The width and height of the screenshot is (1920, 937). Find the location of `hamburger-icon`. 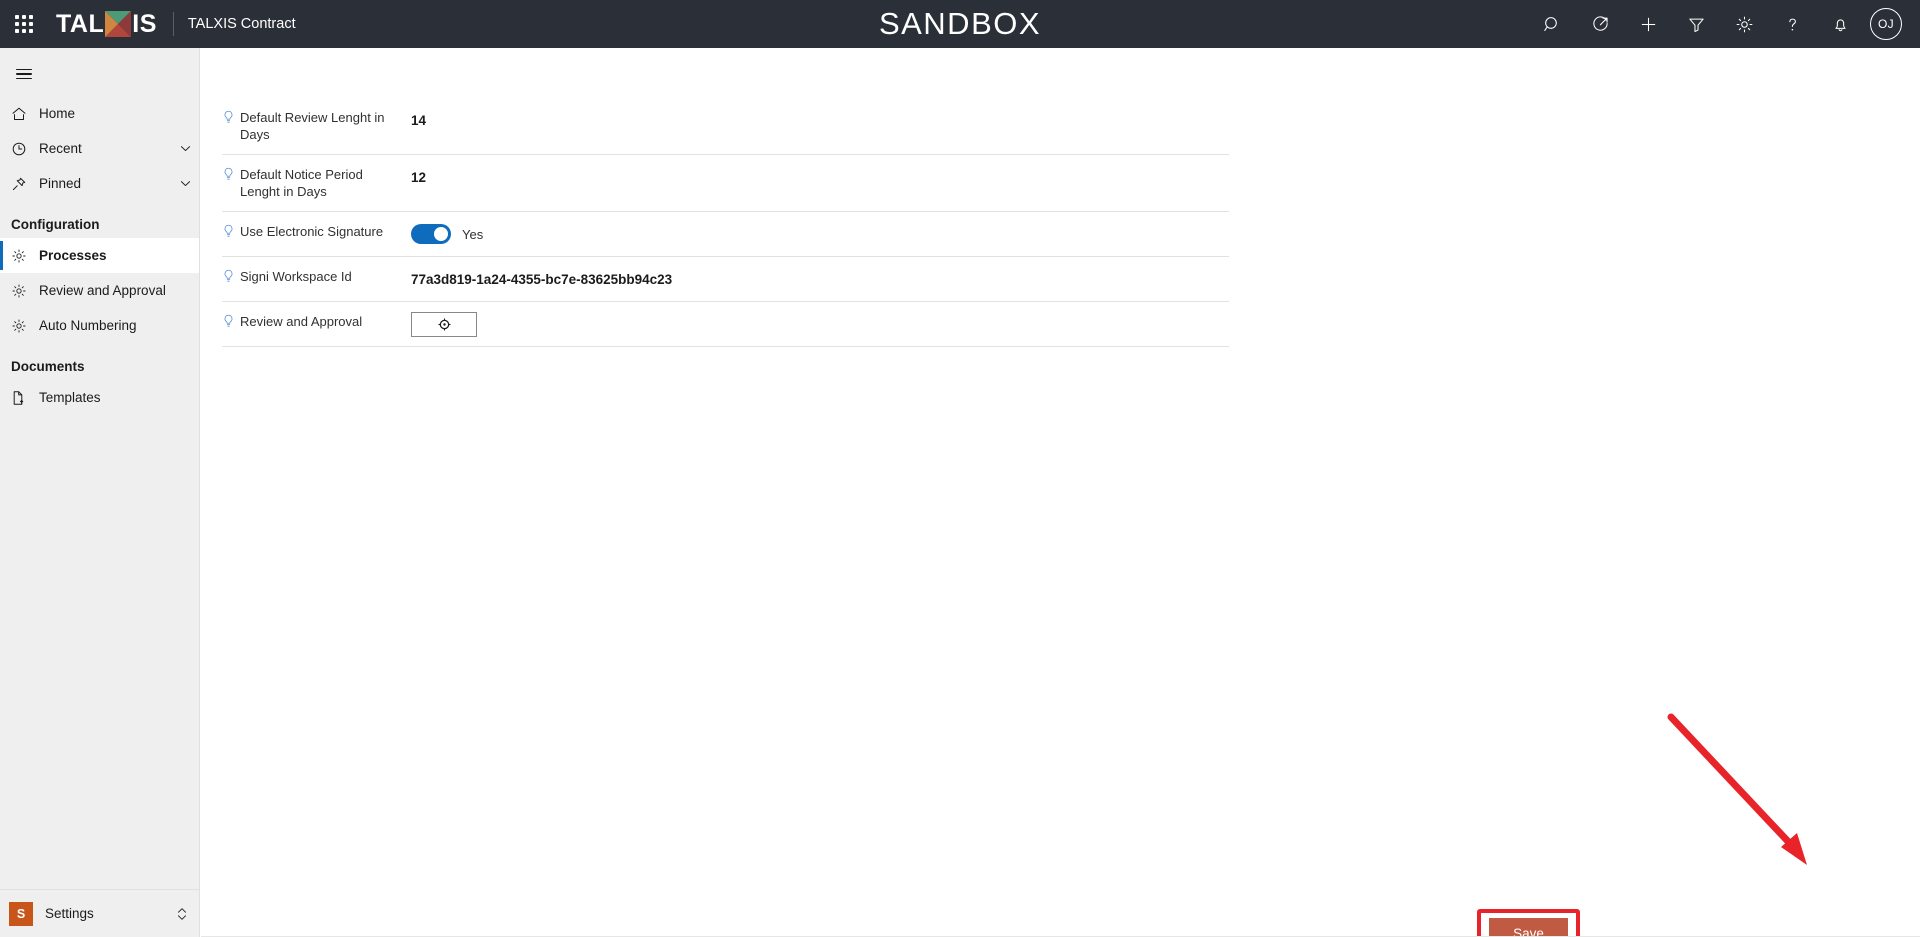

hamburger-icon is located at coordinates (24, 74).